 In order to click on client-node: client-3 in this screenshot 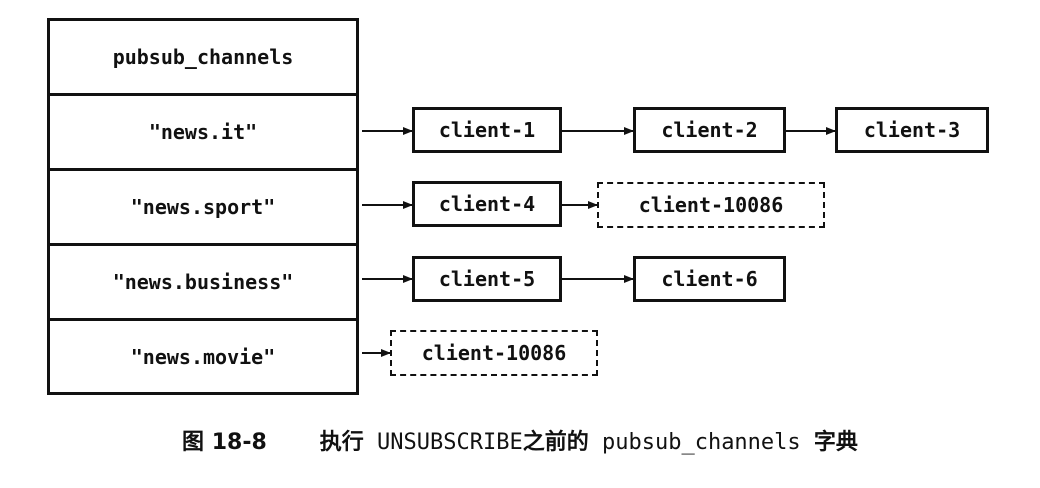, I will do `click(912, 130)`.